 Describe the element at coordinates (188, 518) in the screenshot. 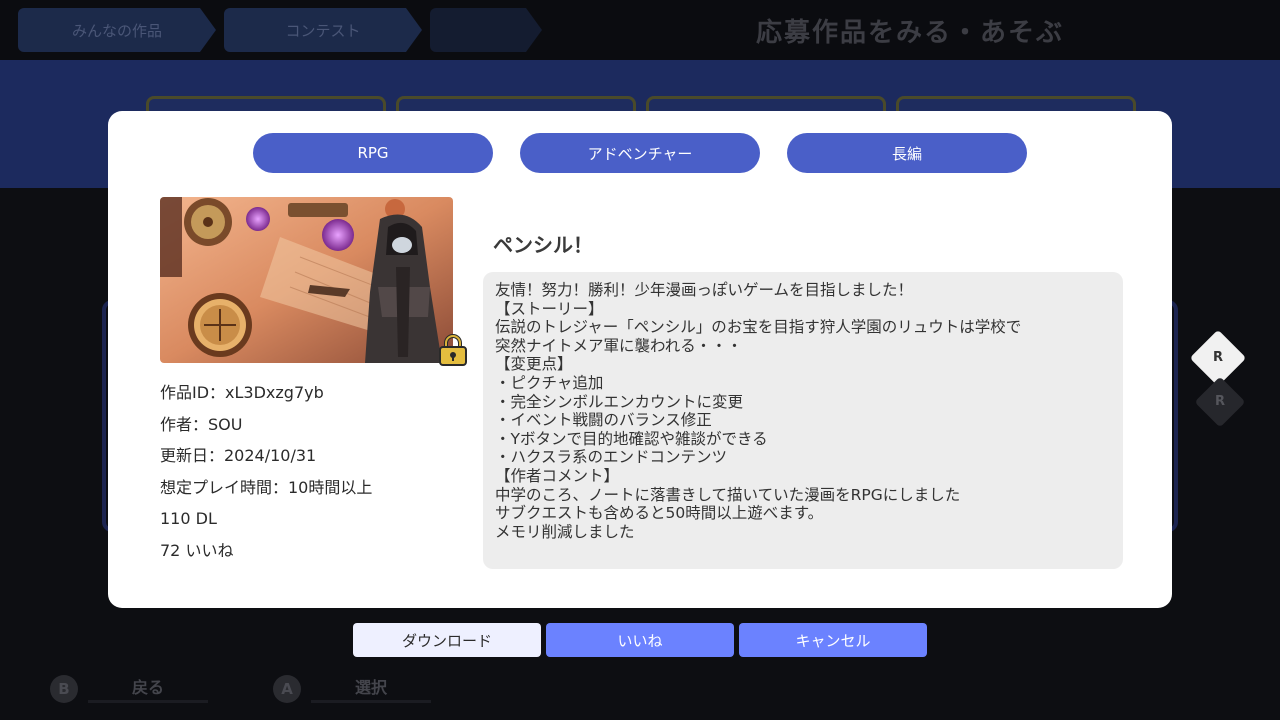

I see `work-downloads: 110 DL` at that location.